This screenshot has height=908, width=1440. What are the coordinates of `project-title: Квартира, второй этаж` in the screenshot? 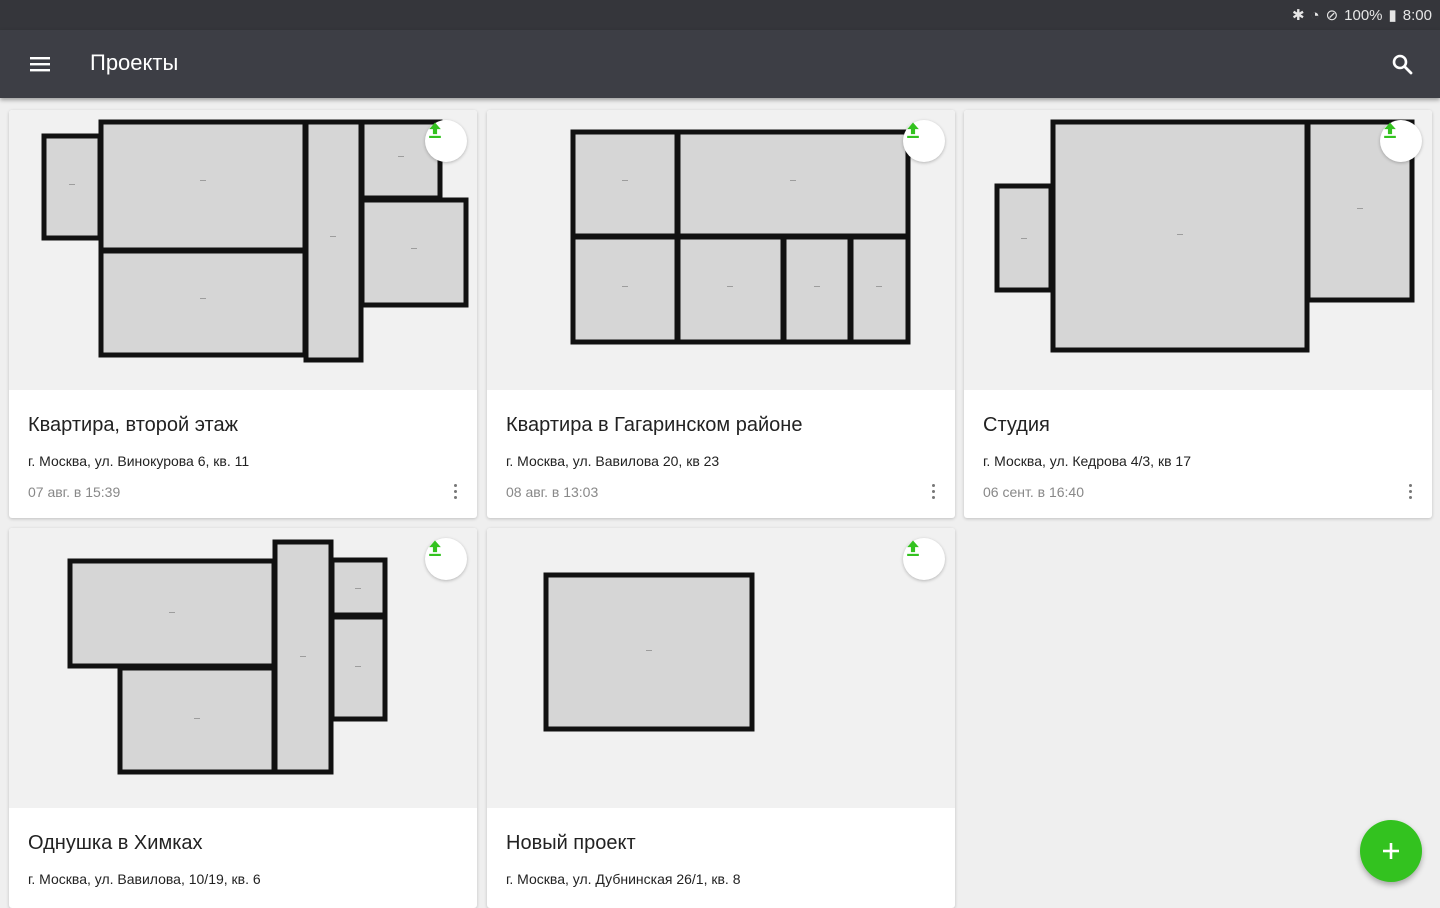 It's located at (133, 425).